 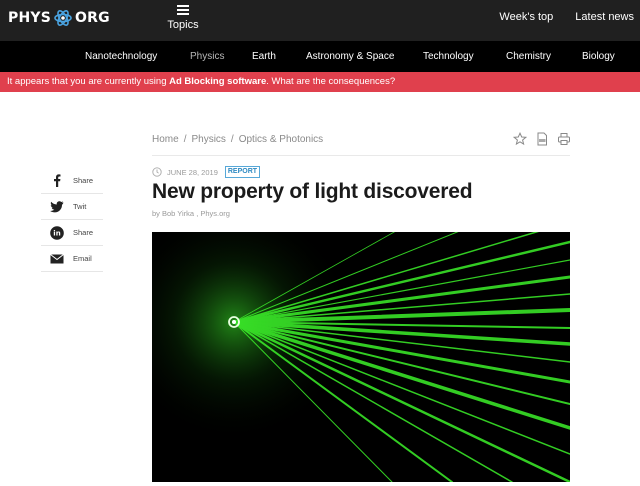 I want to click on share-twitter-button: Twit, so click(x=72, y=207).